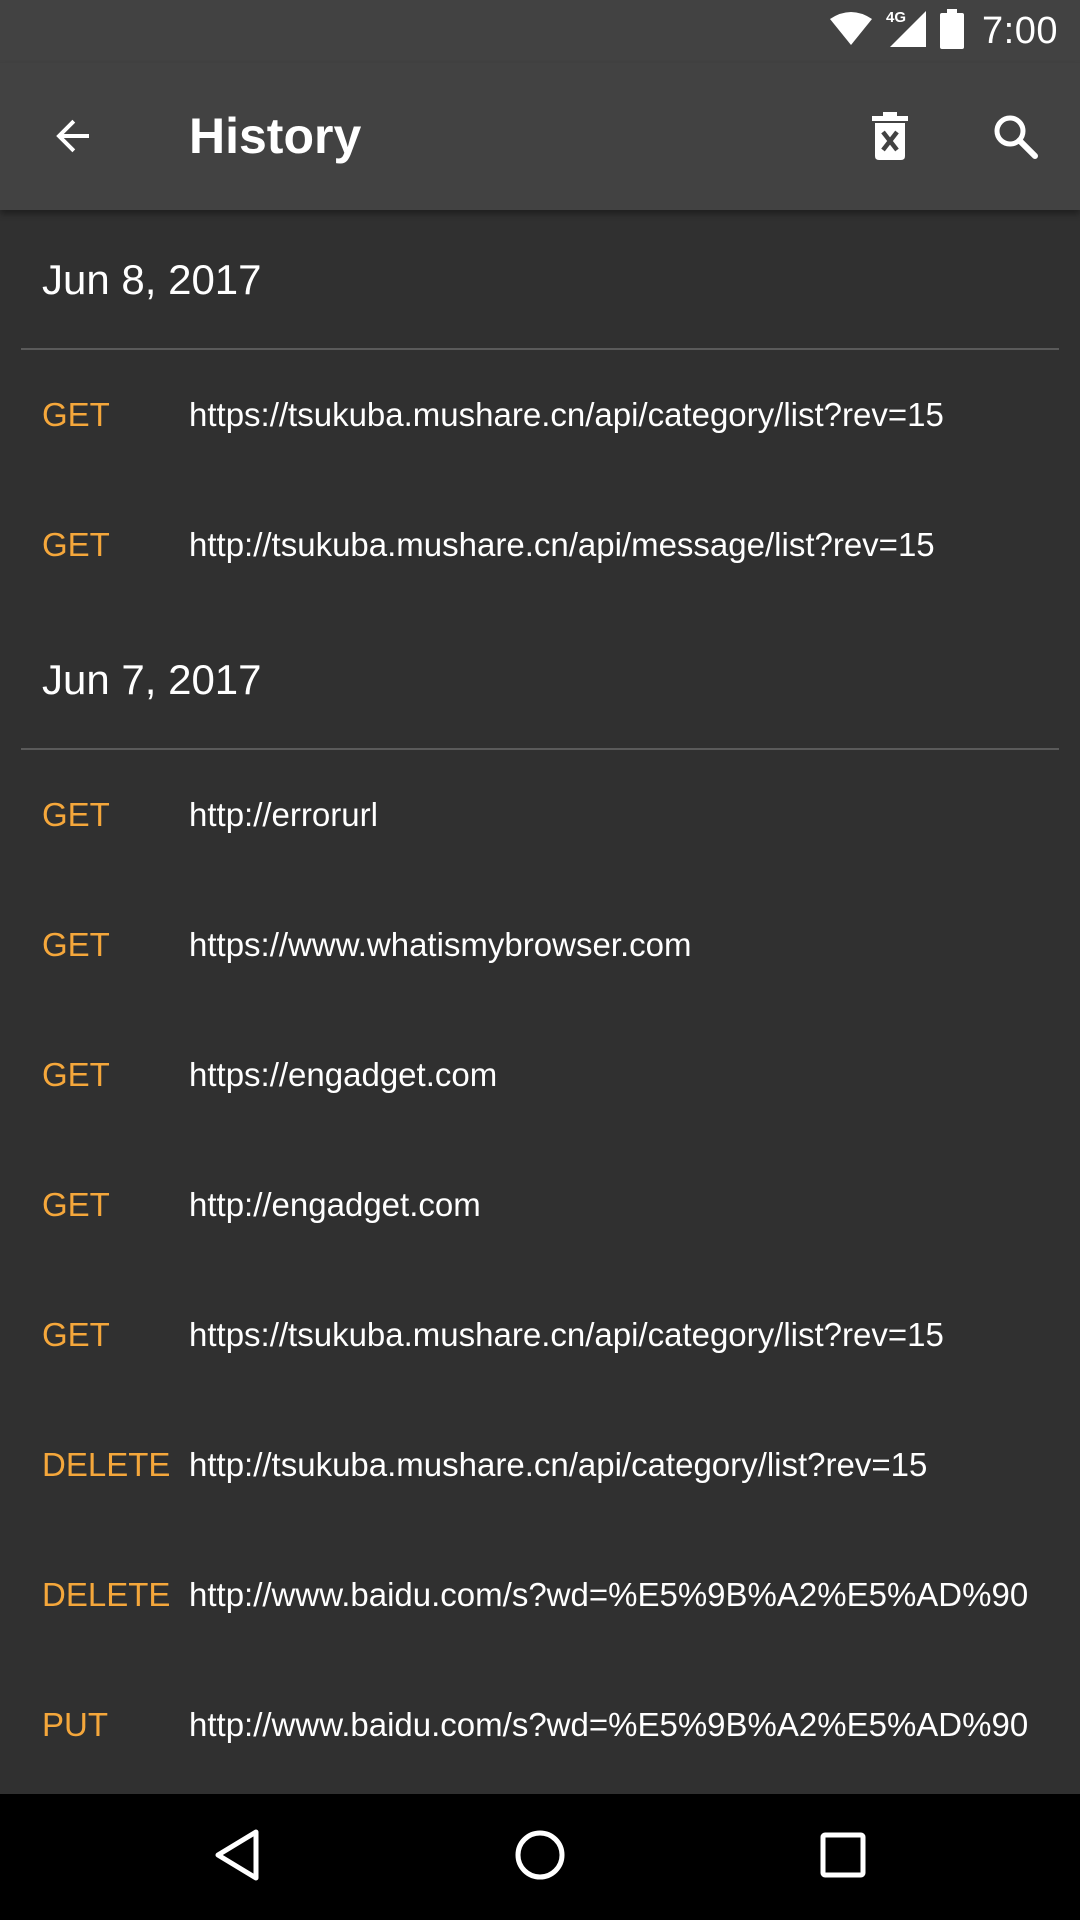 This screenshot has height=1920, width=1080. I want to click on nav-home-button, so click(540, 1857).